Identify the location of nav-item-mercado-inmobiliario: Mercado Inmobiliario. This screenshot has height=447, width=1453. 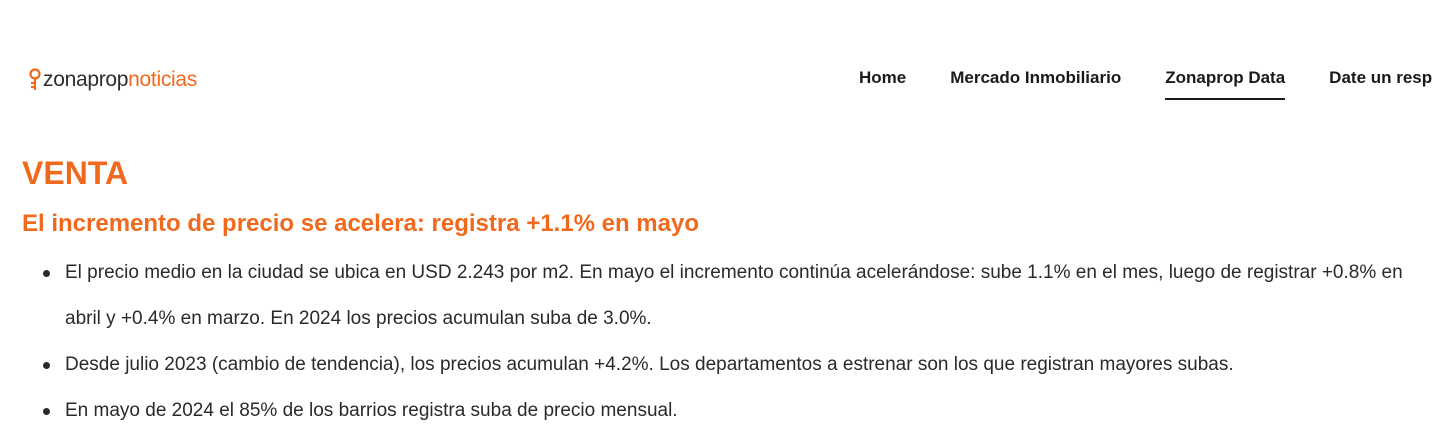
(1035, 82).